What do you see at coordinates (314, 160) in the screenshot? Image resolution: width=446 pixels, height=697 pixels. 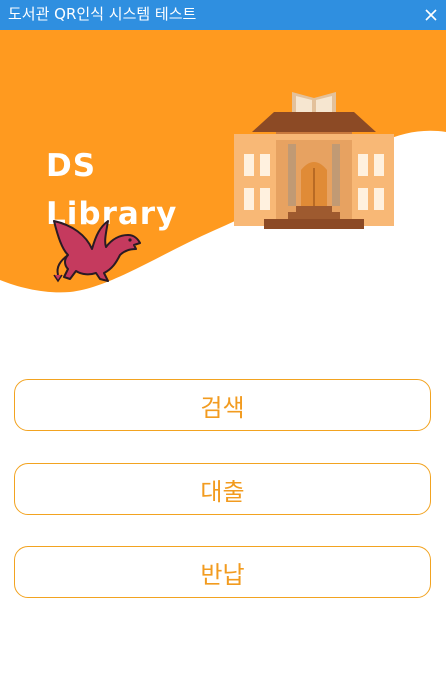 I see `library-building-icon` at bounding box center [314, 160].